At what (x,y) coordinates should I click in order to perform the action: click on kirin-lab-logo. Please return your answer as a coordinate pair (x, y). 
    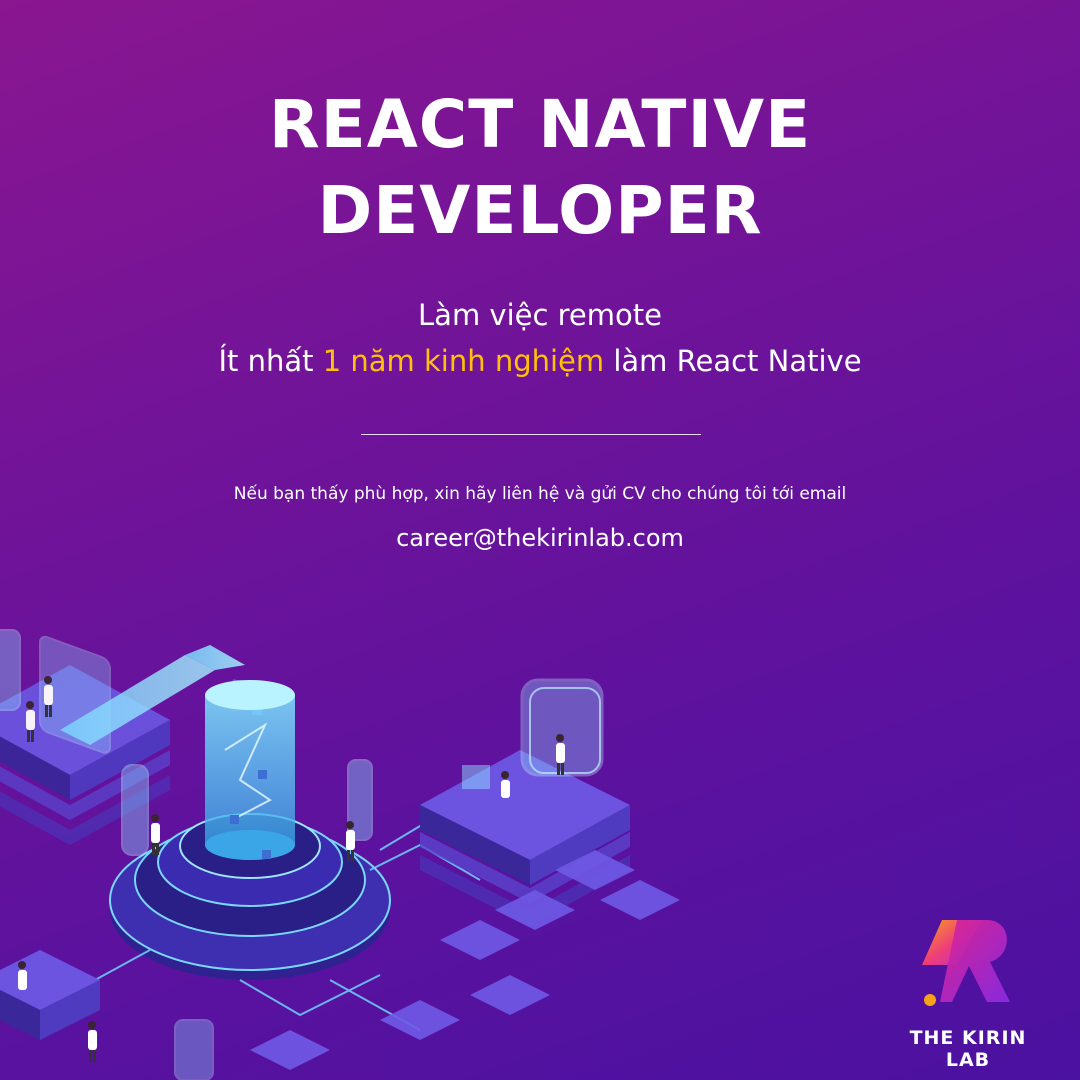
    Looking at the image, I should click on (966, 963).